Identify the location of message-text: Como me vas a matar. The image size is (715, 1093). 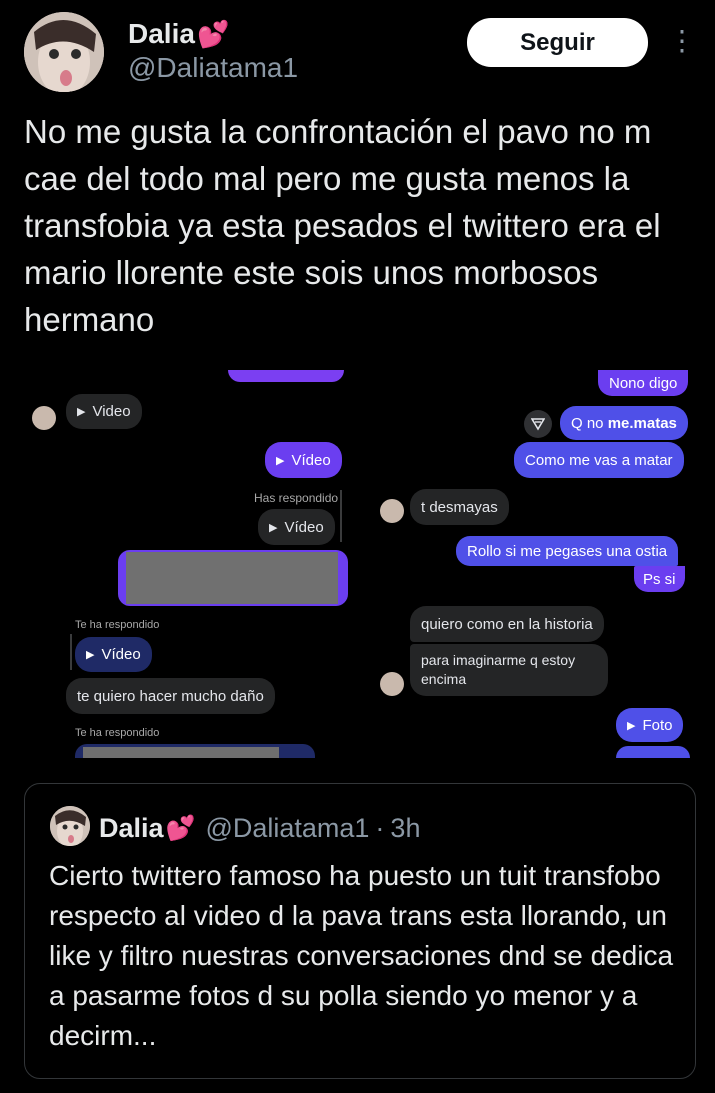
(599, 460).